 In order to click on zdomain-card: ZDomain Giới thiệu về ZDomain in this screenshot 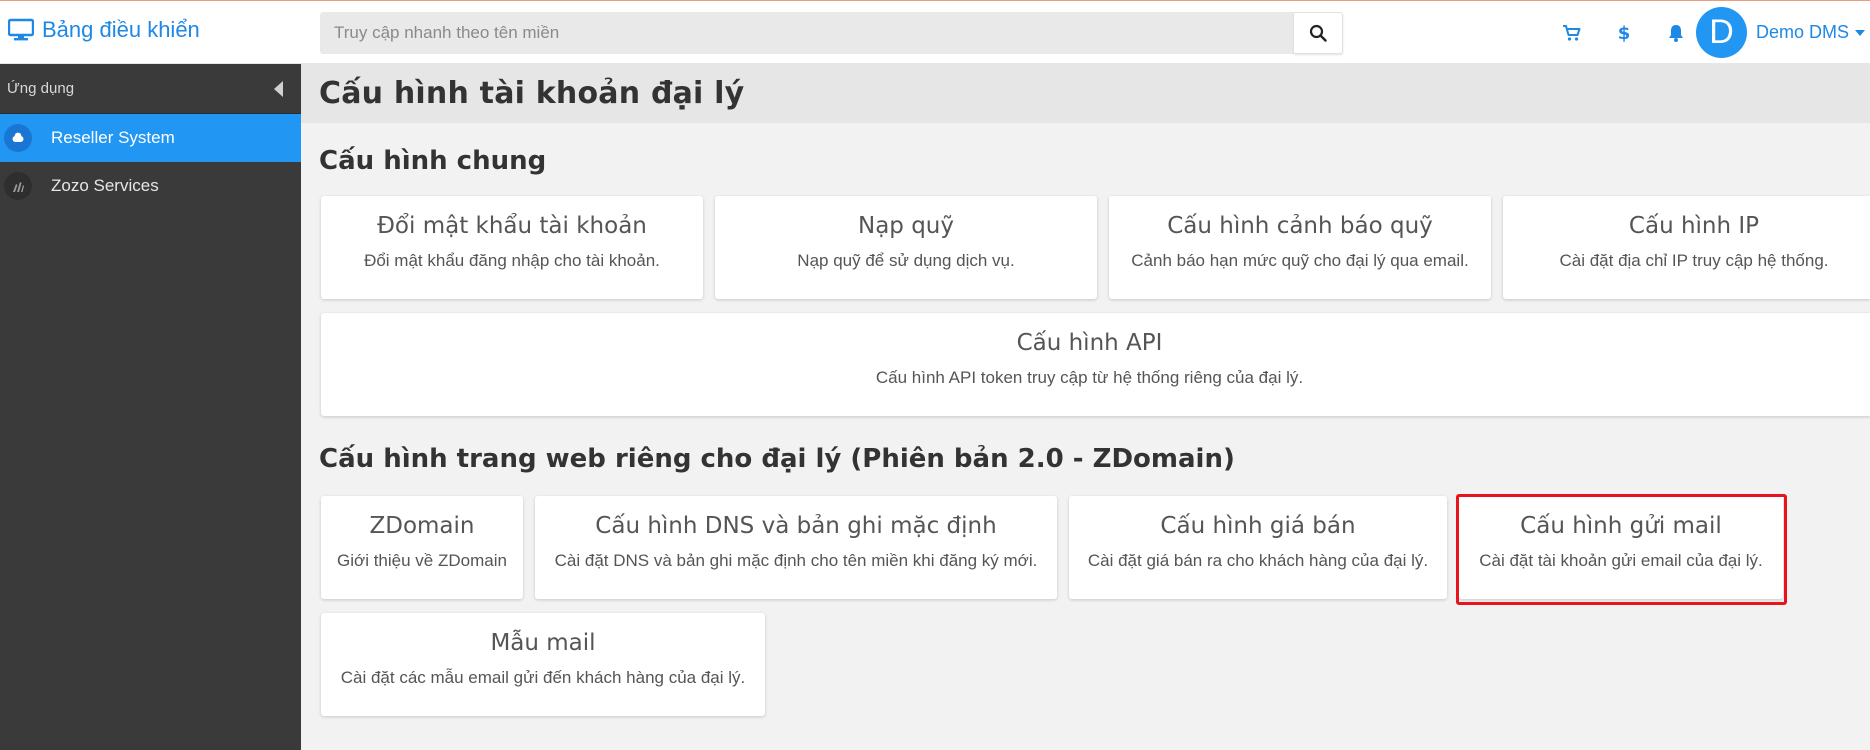, I will do `click(422, 547)`.